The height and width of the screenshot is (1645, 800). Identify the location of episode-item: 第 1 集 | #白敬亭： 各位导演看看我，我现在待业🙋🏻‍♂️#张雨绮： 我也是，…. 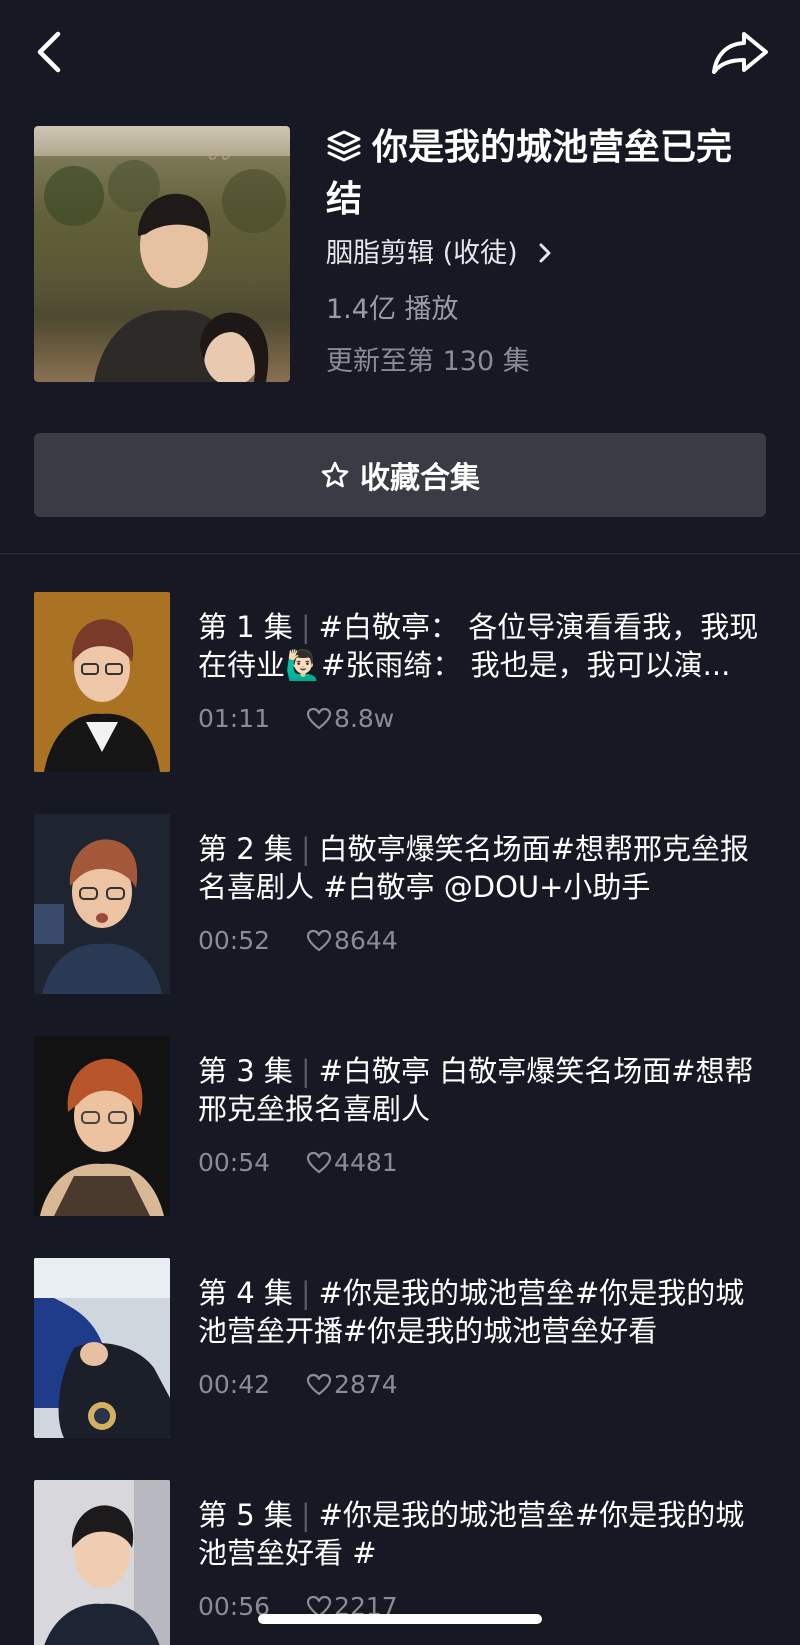
(400, 683).